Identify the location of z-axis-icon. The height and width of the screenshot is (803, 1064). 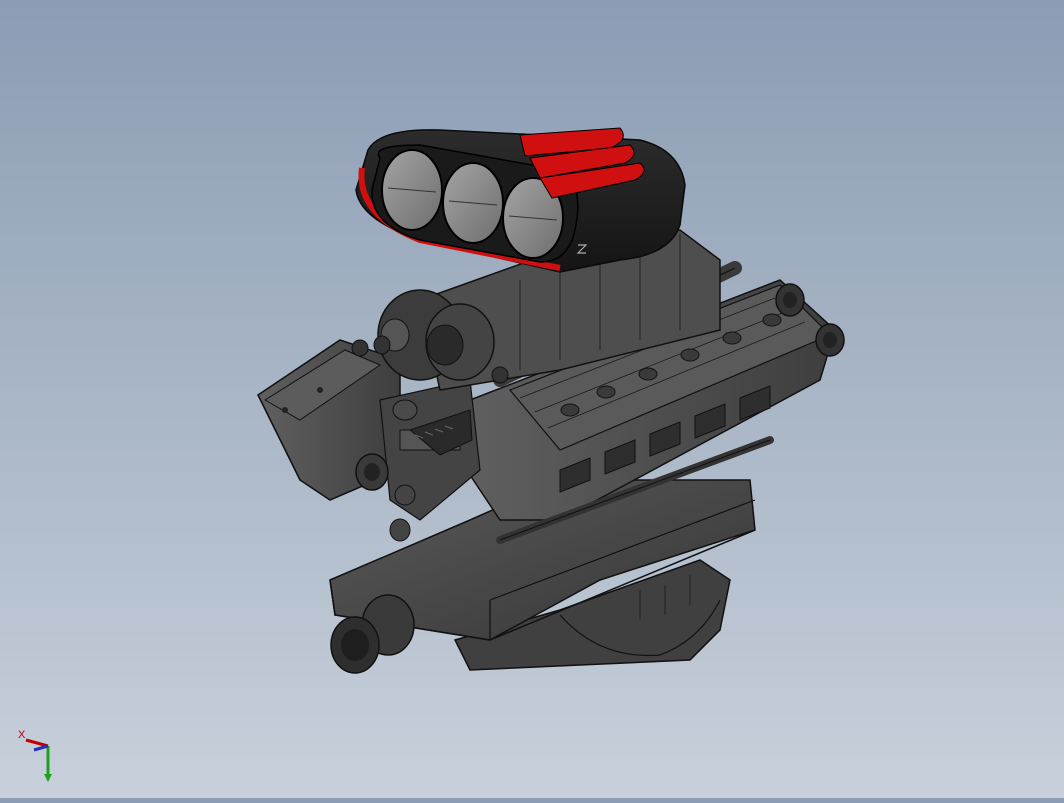
(41, 748).